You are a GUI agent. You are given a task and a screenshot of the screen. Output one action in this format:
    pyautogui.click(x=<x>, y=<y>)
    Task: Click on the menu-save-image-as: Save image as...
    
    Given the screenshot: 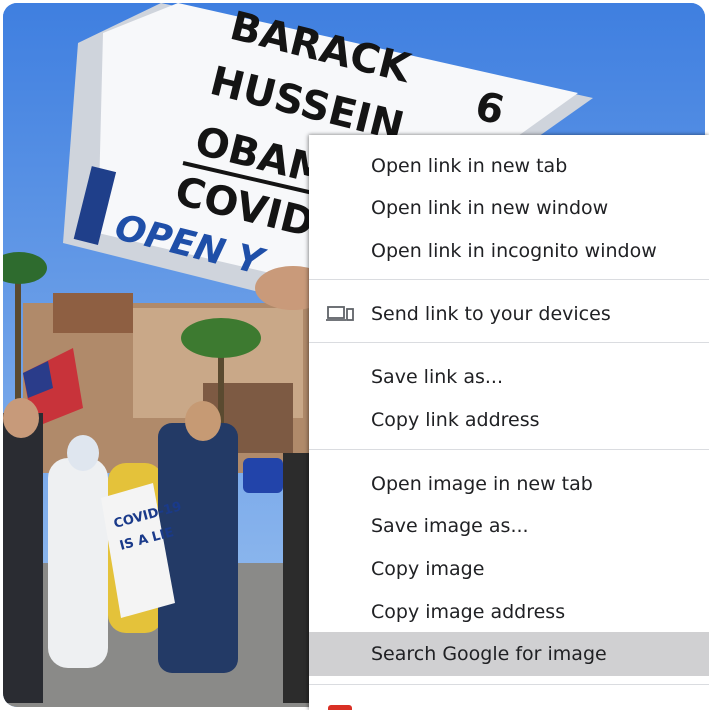 What is the action you would take?
    pyautogui.click(x=509, y=526)
    